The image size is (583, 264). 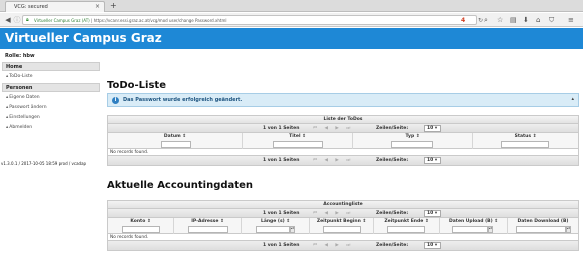 What do you see at coordinates (115, 100) in the screenshot?
I see `info-icon: i` at bounding box center [115, 100].